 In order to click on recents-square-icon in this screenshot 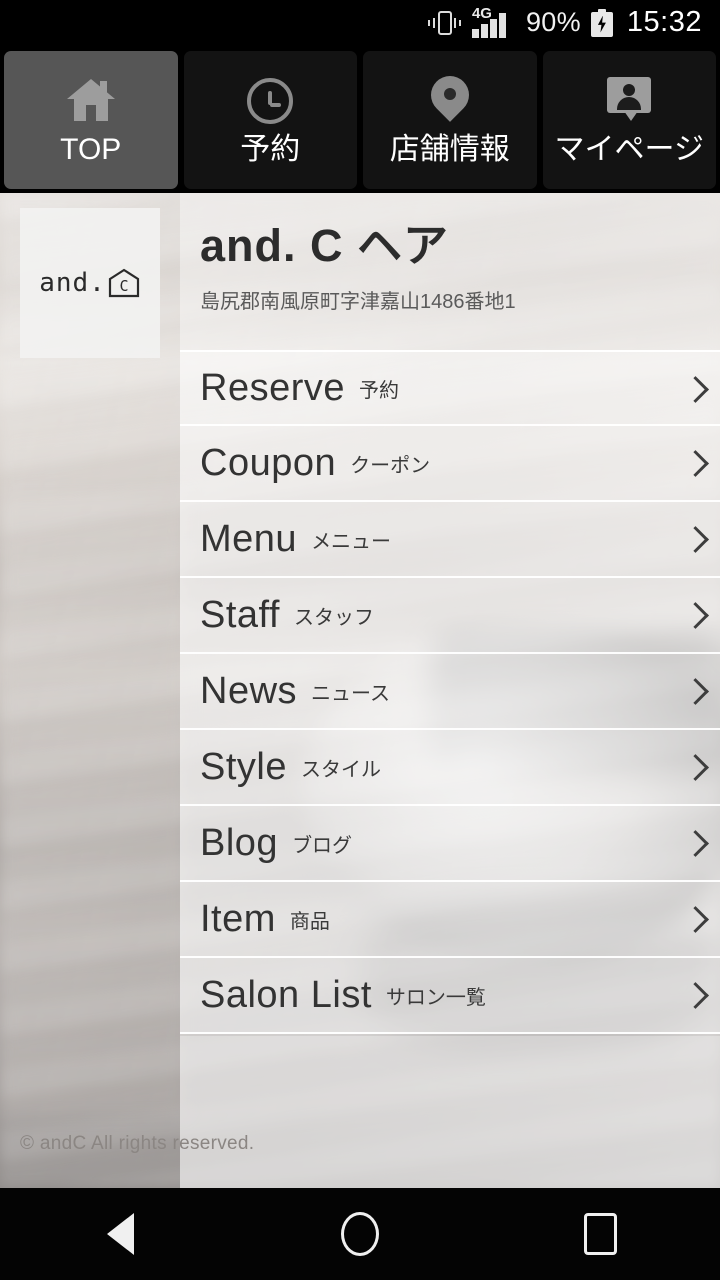, I will do `click(600, 1234)`.